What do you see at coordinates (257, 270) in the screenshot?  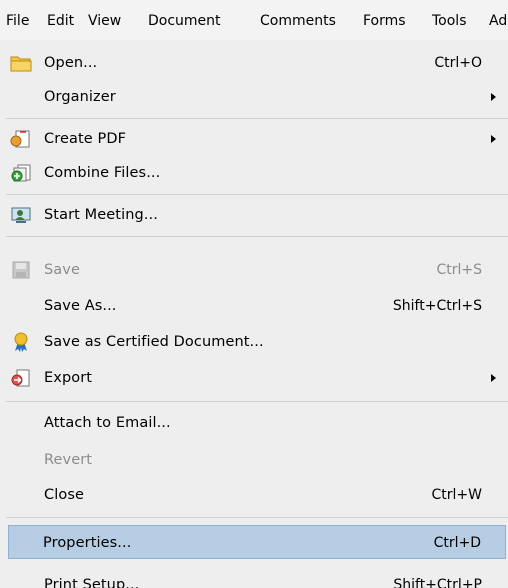 I see `menu-item-save: Save Ctrl+S` at bounding box center [257, 270].